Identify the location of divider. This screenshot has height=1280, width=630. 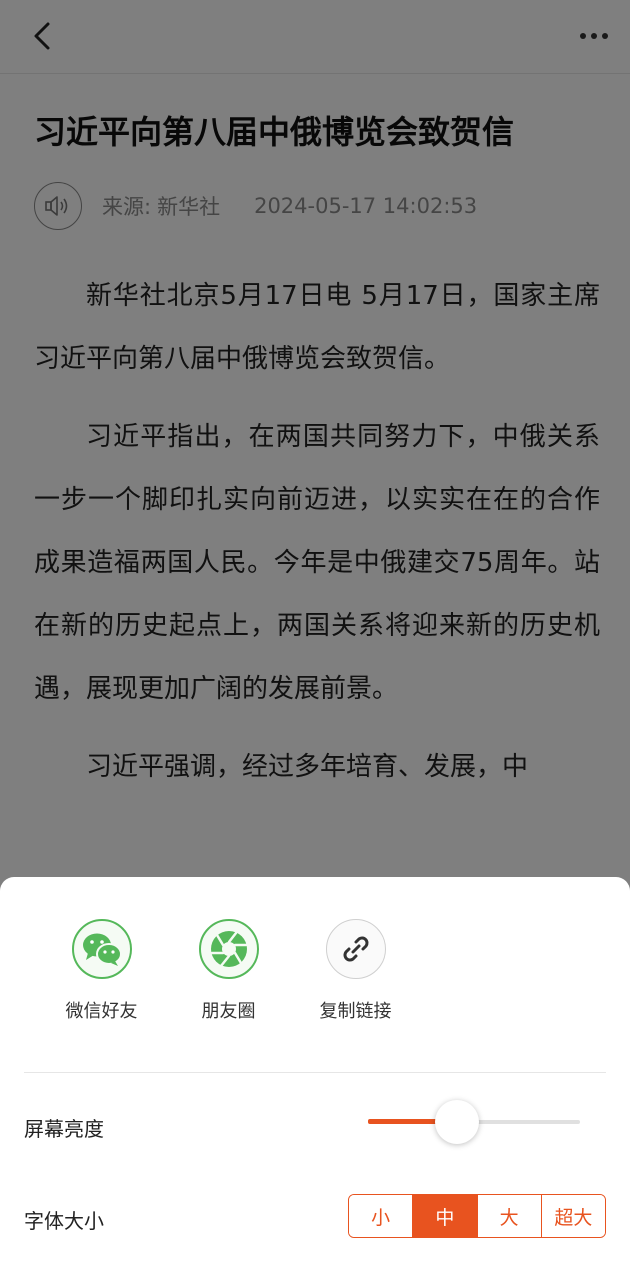
(315, 1072).